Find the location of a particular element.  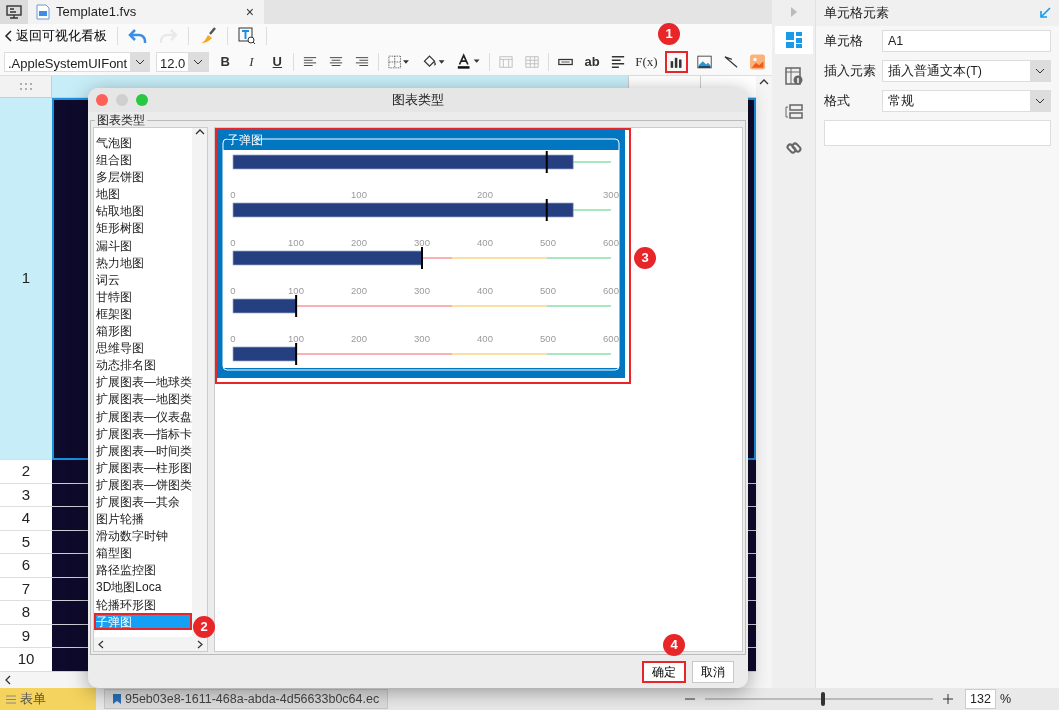

widget-icon is located at coordinates (793, 112).